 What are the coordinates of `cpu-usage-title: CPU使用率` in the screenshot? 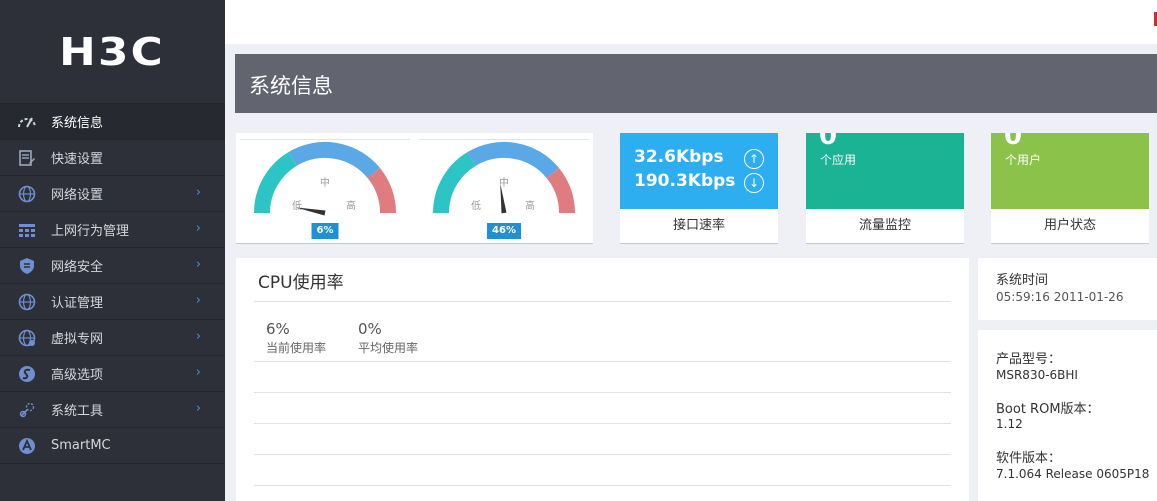 It's located at (301, 283).